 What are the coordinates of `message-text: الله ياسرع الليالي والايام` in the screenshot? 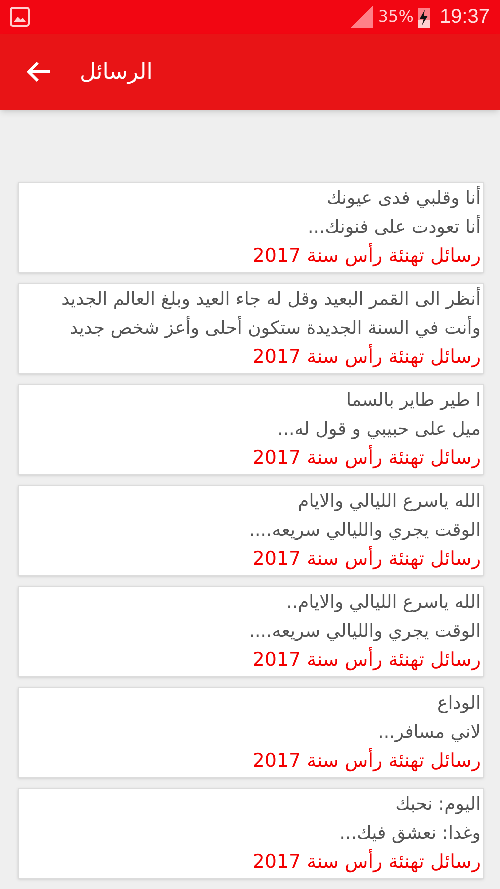 It's located at (389, 502).